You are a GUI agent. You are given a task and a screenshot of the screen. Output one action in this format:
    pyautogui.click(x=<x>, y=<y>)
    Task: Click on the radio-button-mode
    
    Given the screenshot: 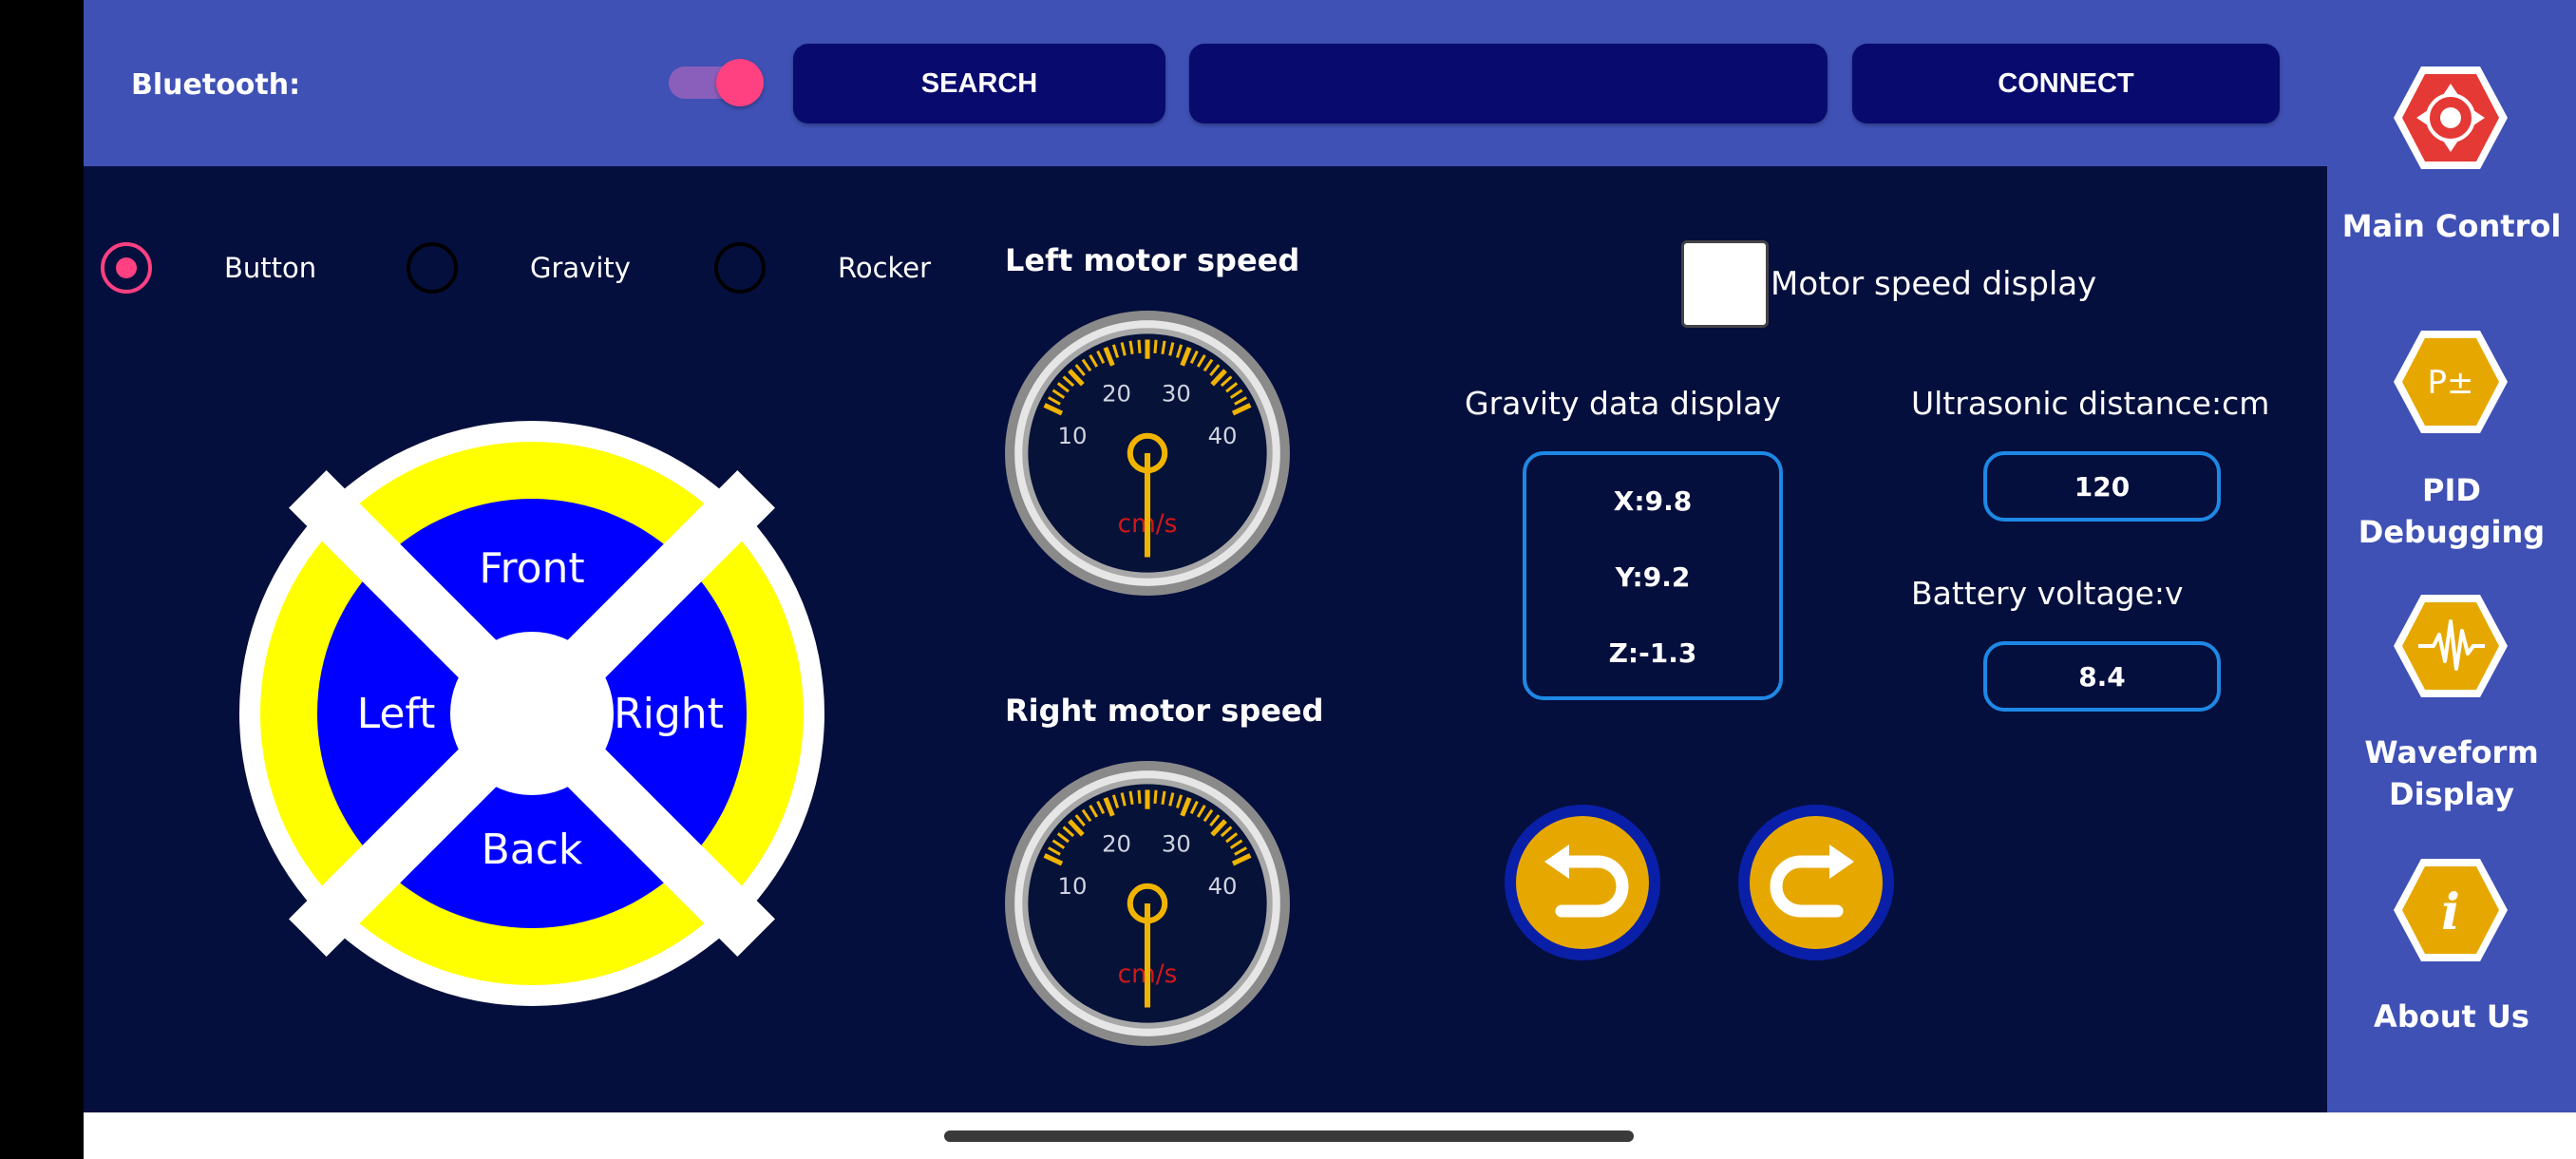 What is the action you would take?
    pyautogui.click(x=127, y=268)
    